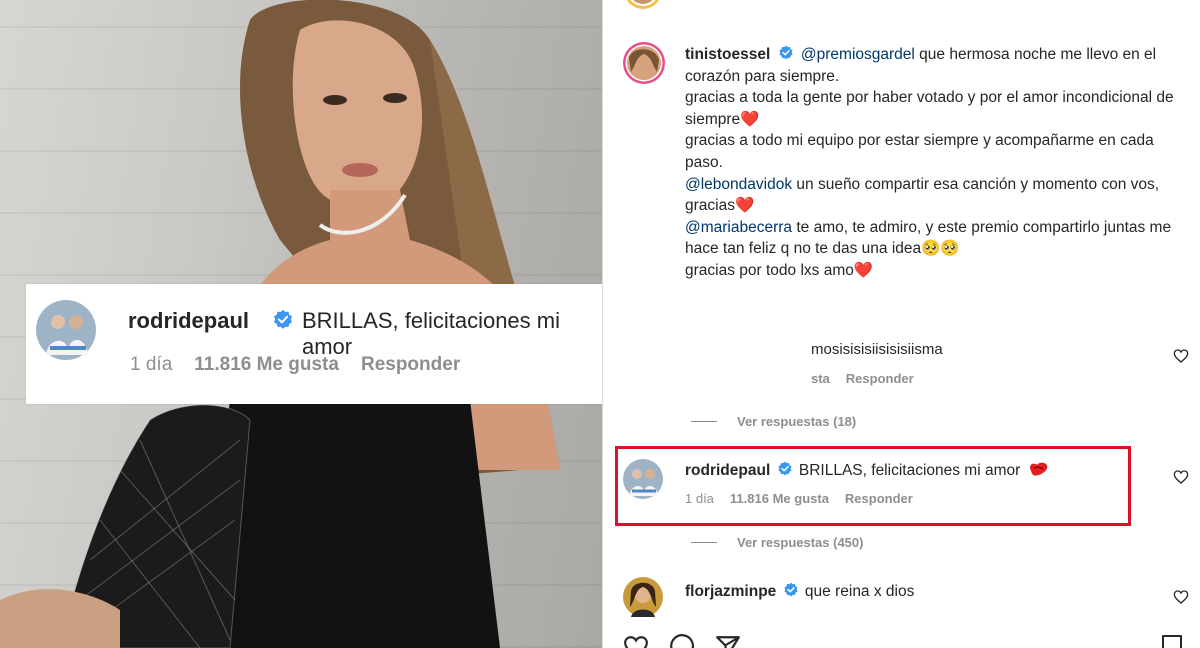  I want to click on post-username: tinistoessel, so click(727, 54).